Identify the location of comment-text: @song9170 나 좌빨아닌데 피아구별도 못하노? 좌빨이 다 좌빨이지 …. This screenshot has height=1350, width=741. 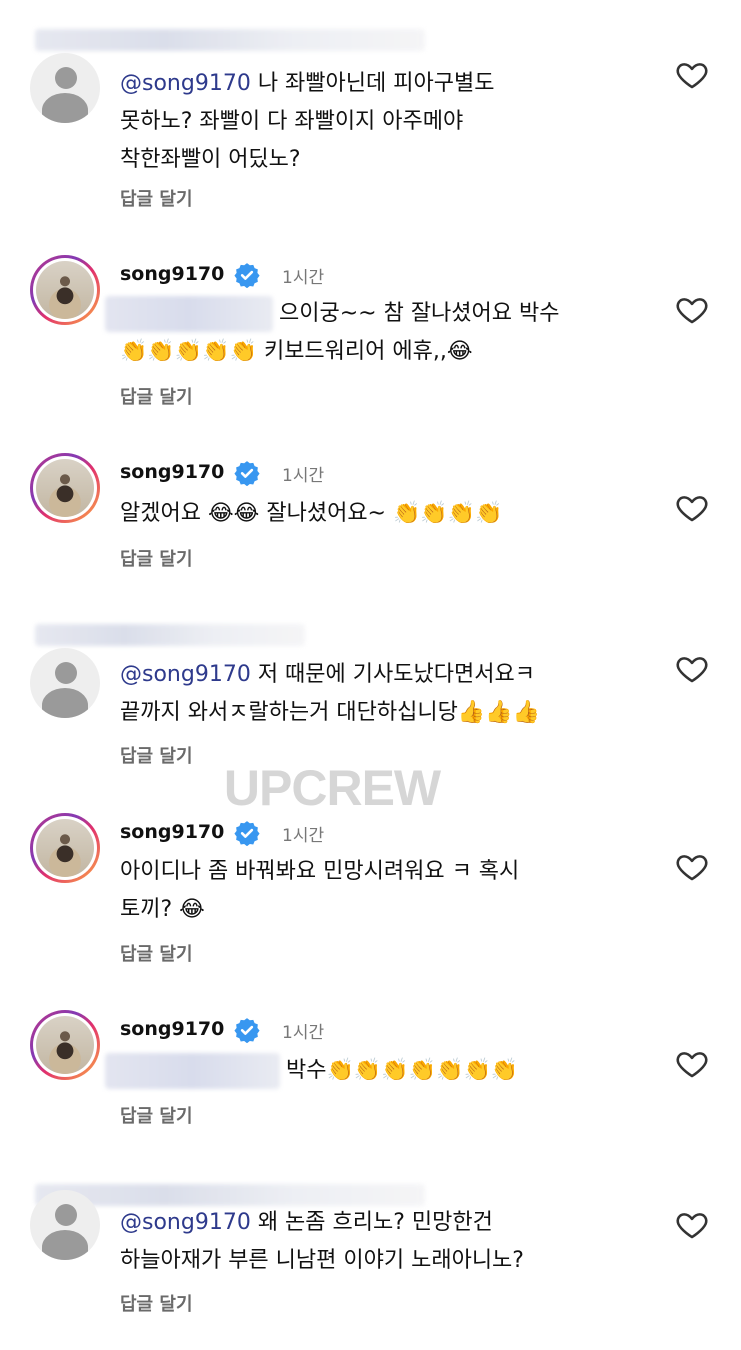
(307, 121).